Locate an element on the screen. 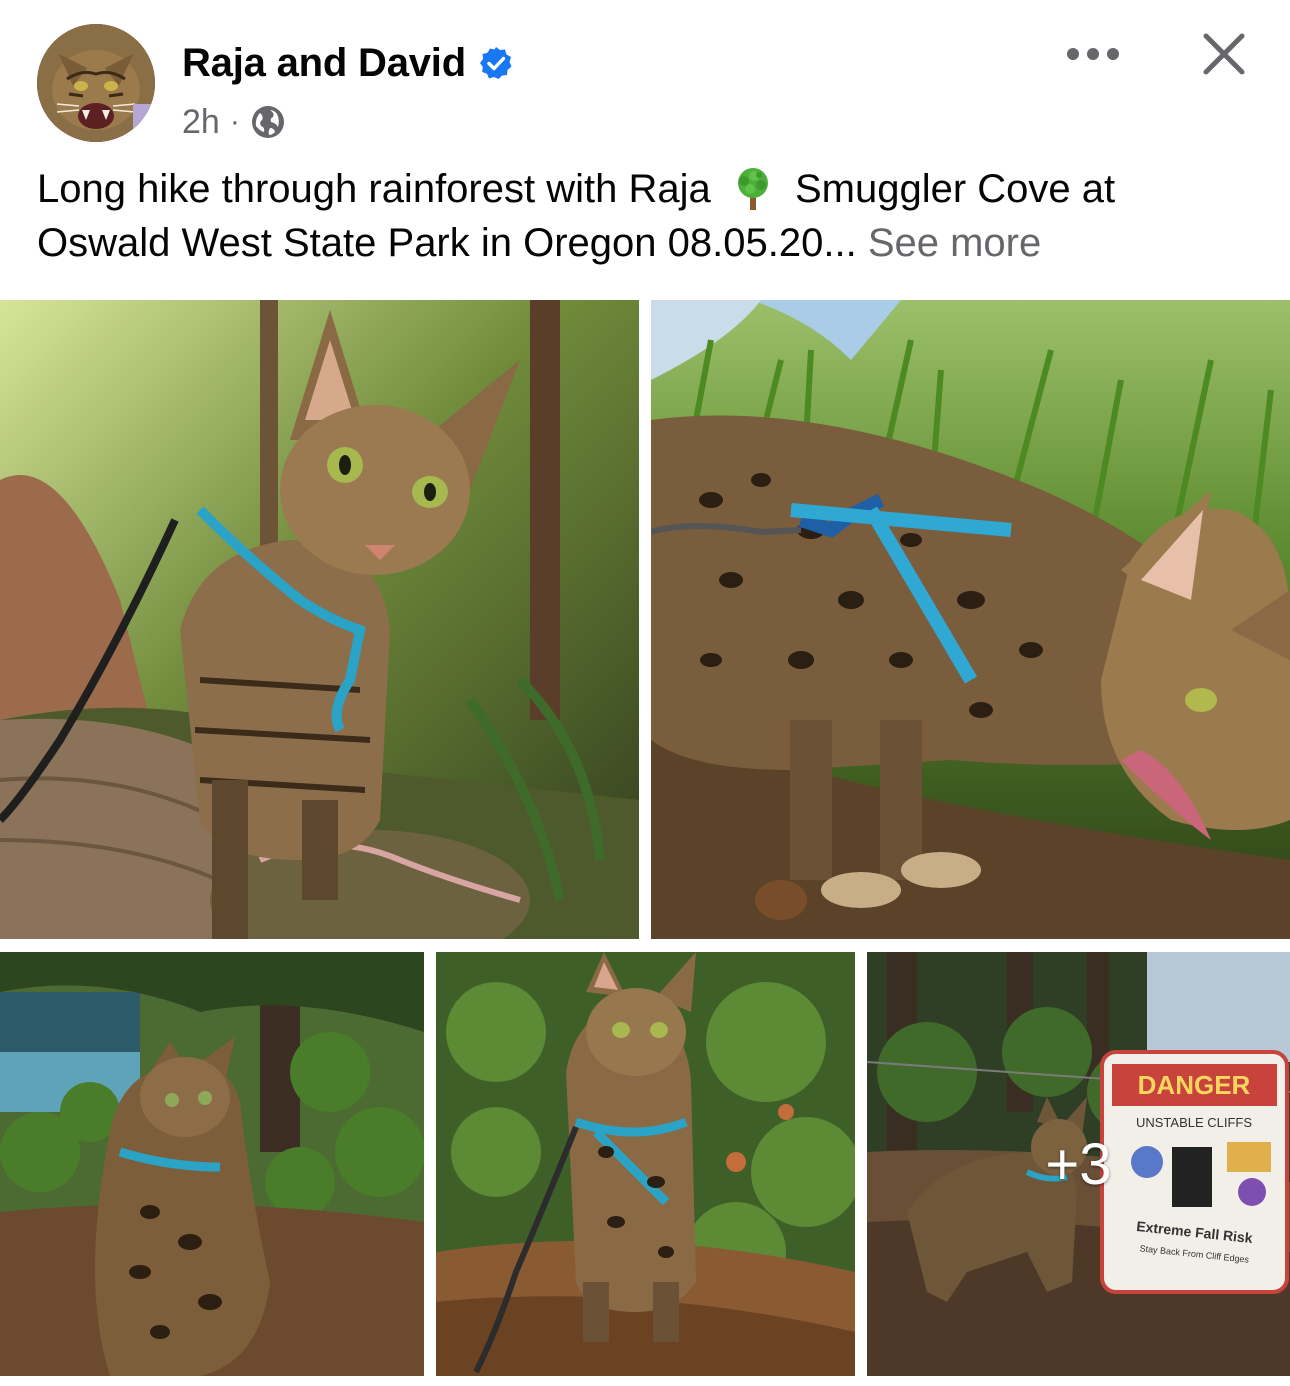 This screenshot has height=1386, width=1290. author-avatar is located at coordinates (96, 83).